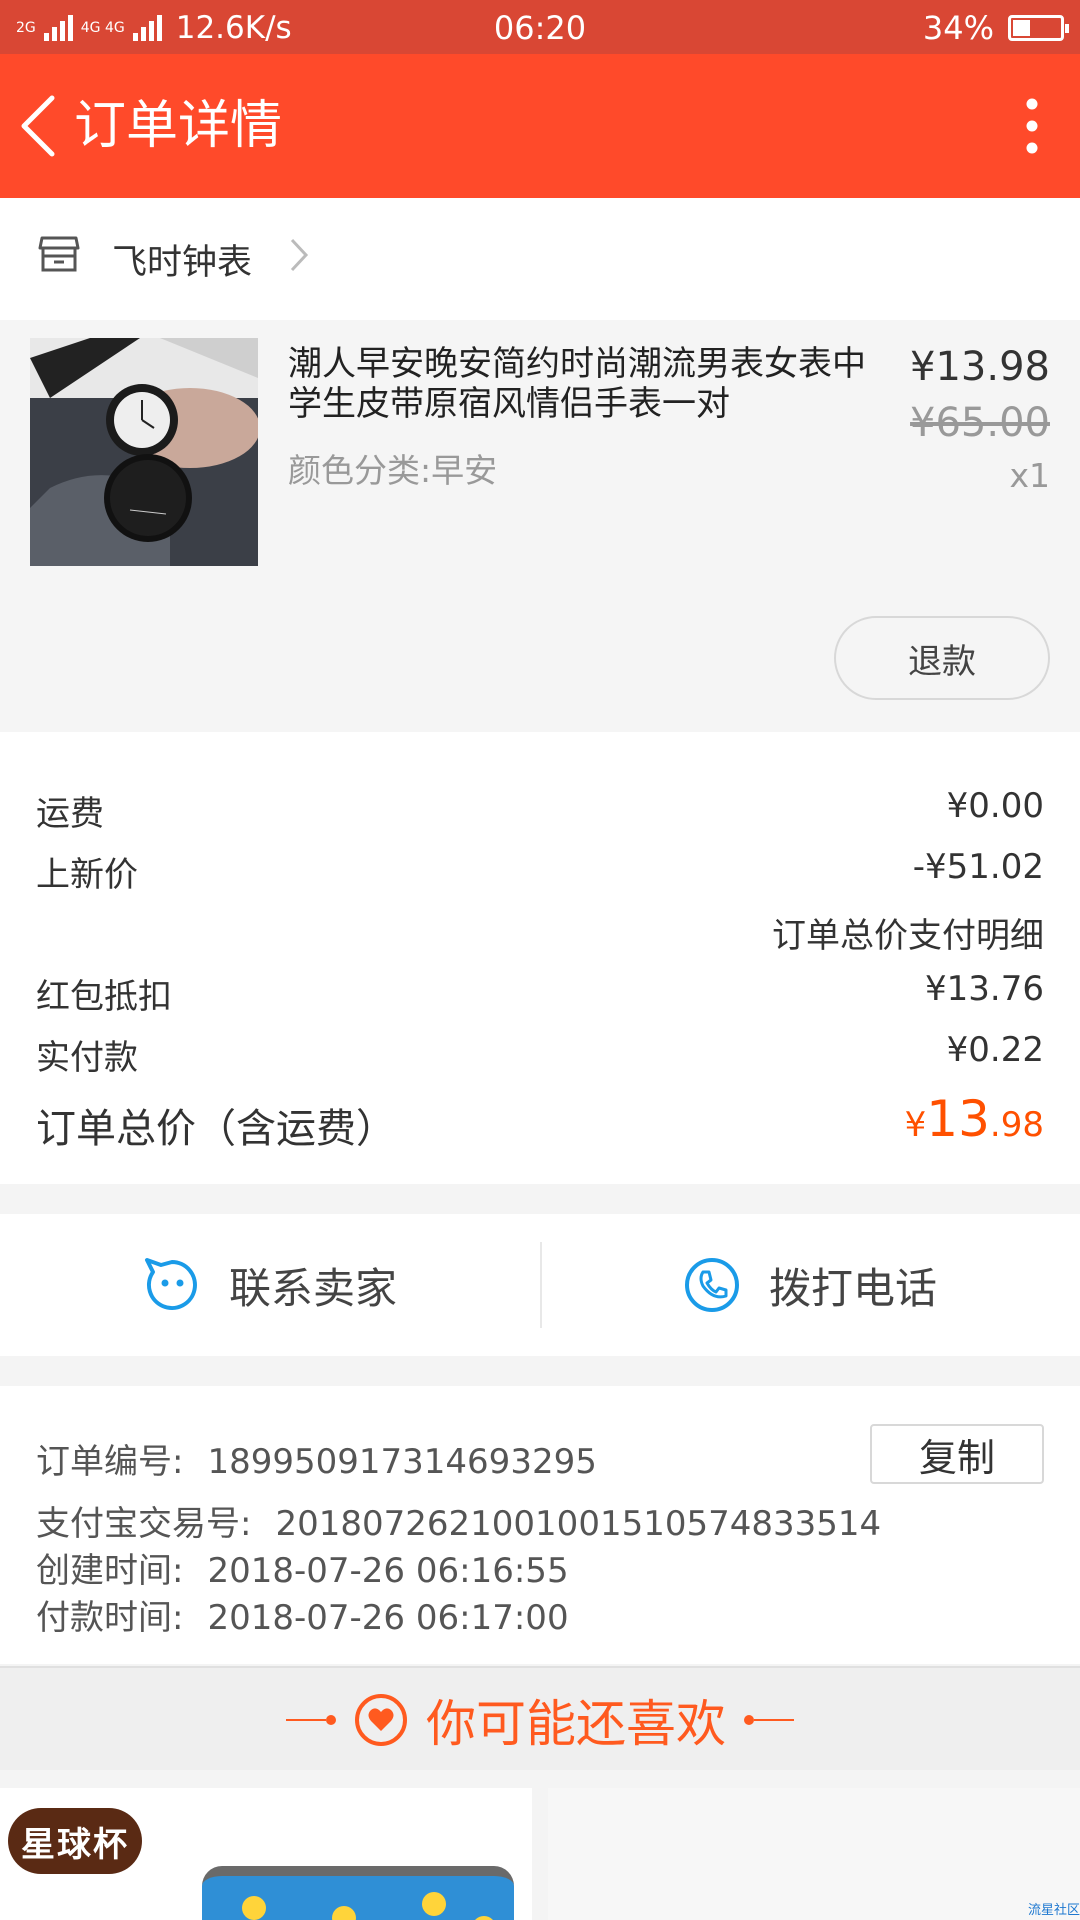  I want to click on total-decimal: .98, so click(1016, 1125).